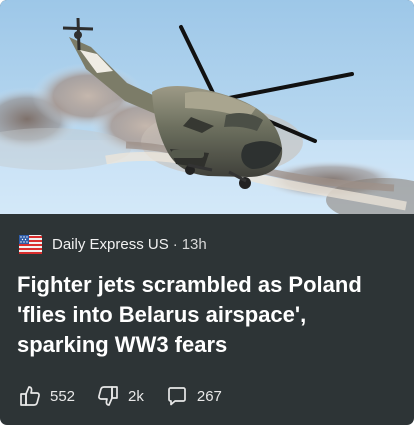 The image size is (416, 427). What do you see at coordinates (108, 396) in the screenshot?
I see `thumbs-down-icon` at bounding box center [108, 396].